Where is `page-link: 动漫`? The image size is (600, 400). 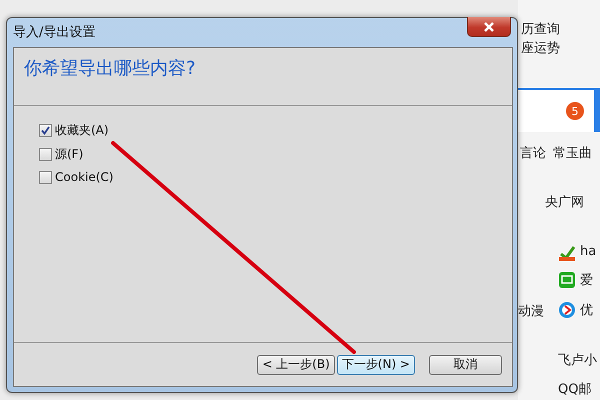
page-link: 动漫 is located at coordinates (531, 311).